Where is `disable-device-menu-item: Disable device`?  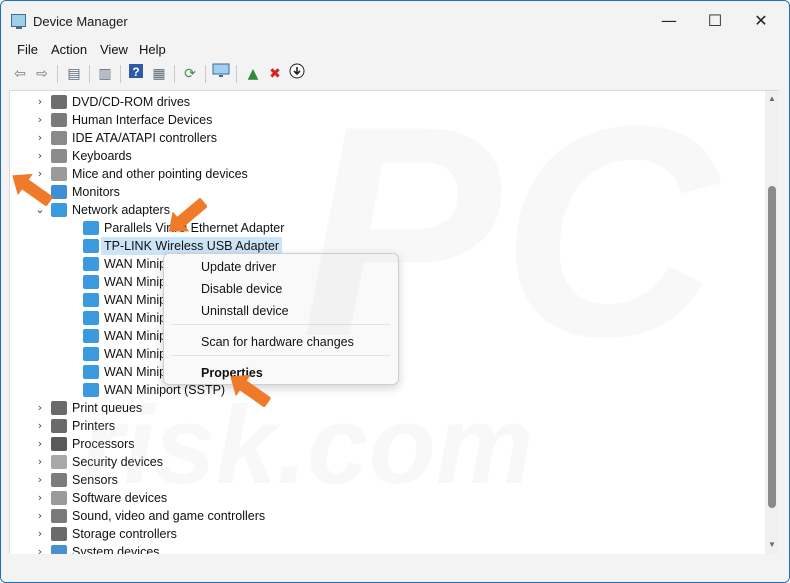 disable-device-menu-item: Disable device is located at coordinates (241, 289).